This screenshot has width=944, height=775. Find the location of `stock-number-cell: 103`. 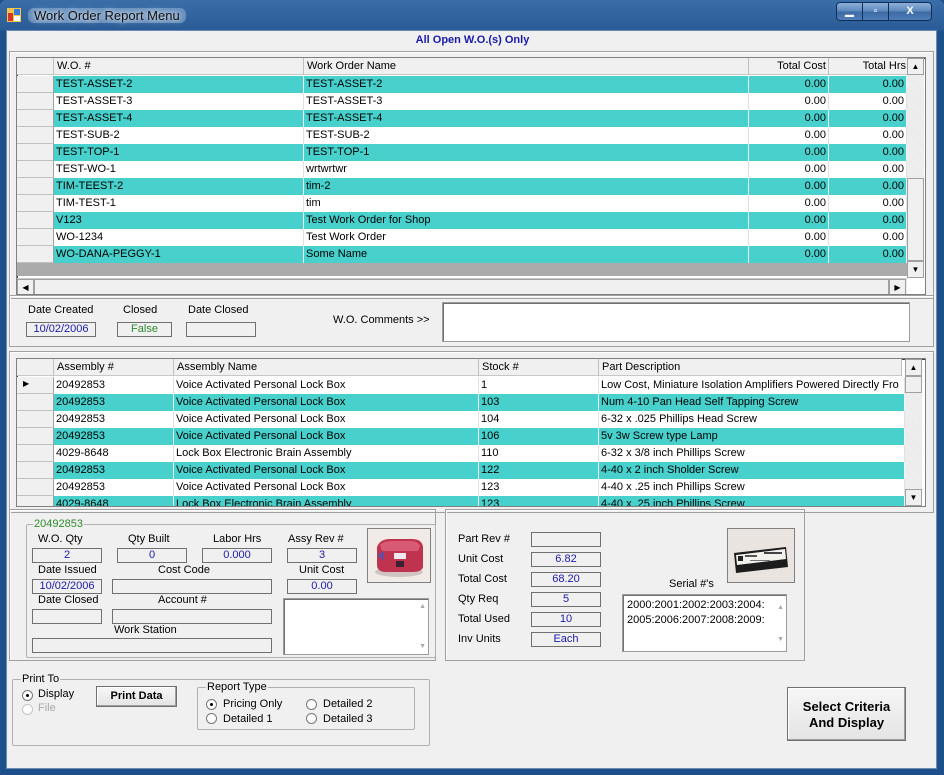

stock-number-cell: 103 is located at coordinates (539, 402).